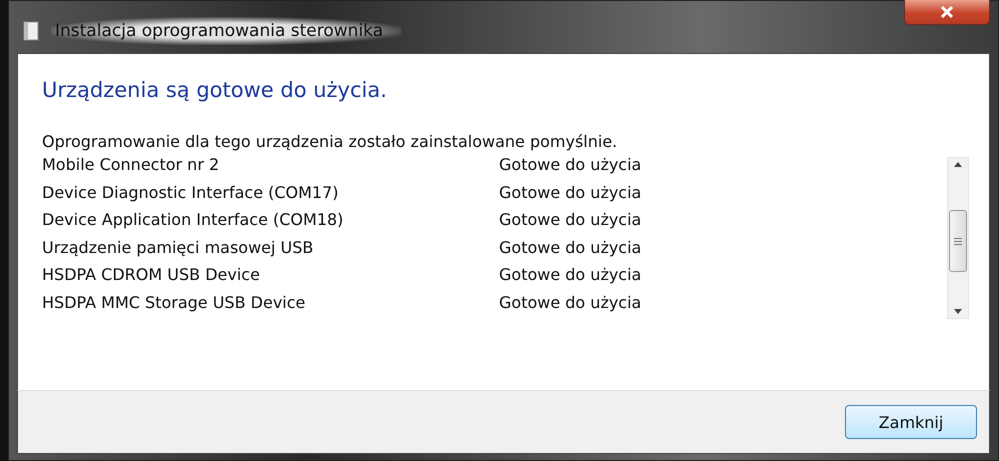  What do you see at coordinates (151, 274) in the screenshot?
I see `device-name: HSDPA CDROM USB Device` at bounding box center [151, 274].